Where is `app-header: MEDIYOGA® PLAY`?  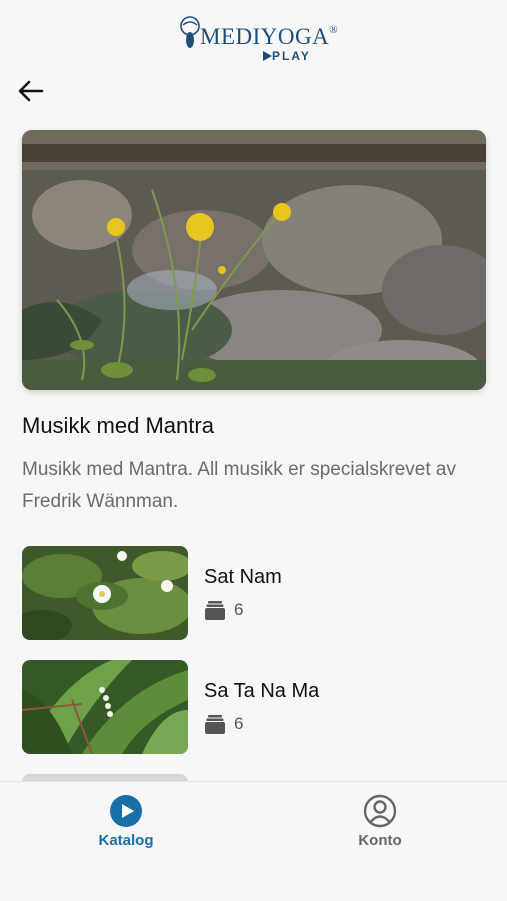 app-header: MEDIYOGA® PLAY is located at coordinates (253, 35).